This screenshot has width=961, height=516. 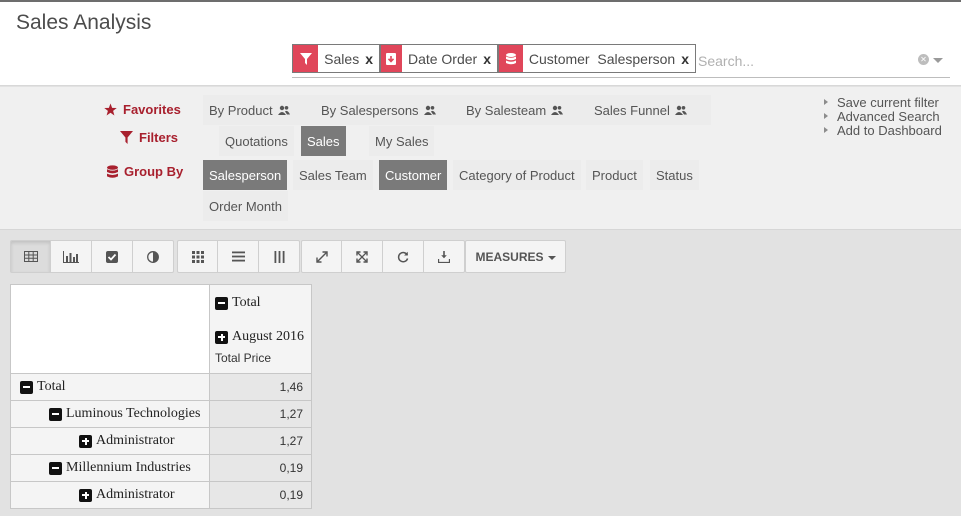 I want to click on refresh-icon, so click(x=403, y=256).